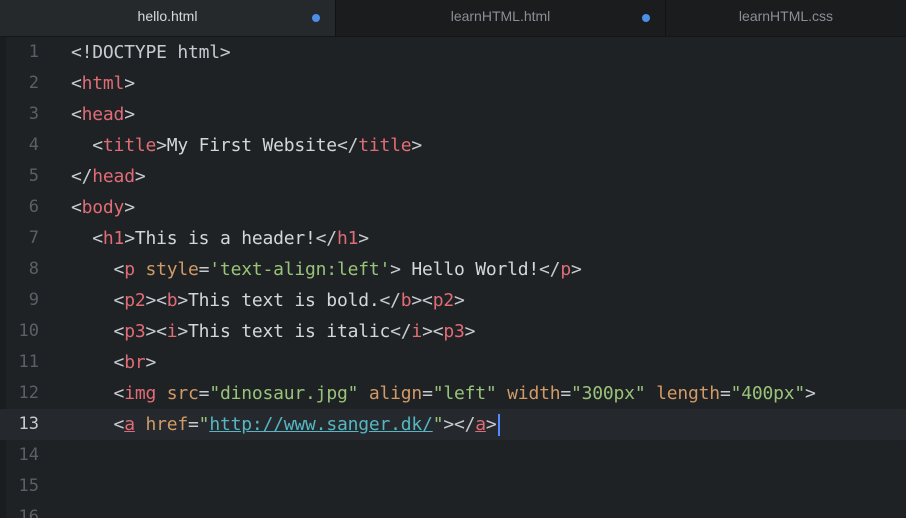 The height and width of the screenshot is (518, 906). I want to click on code-line: 13 <a href="http://www.sanger.dk/"></a>, so click(453, 424).